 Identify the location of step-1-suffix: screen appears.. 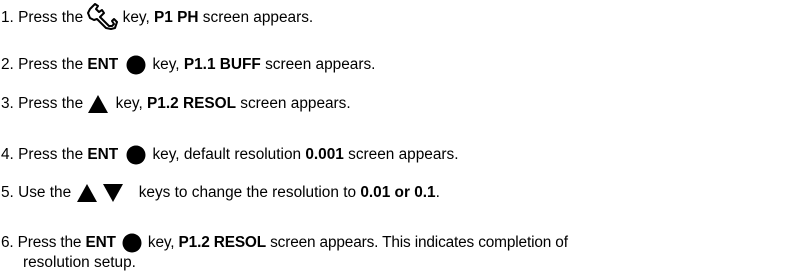
(256, 18).